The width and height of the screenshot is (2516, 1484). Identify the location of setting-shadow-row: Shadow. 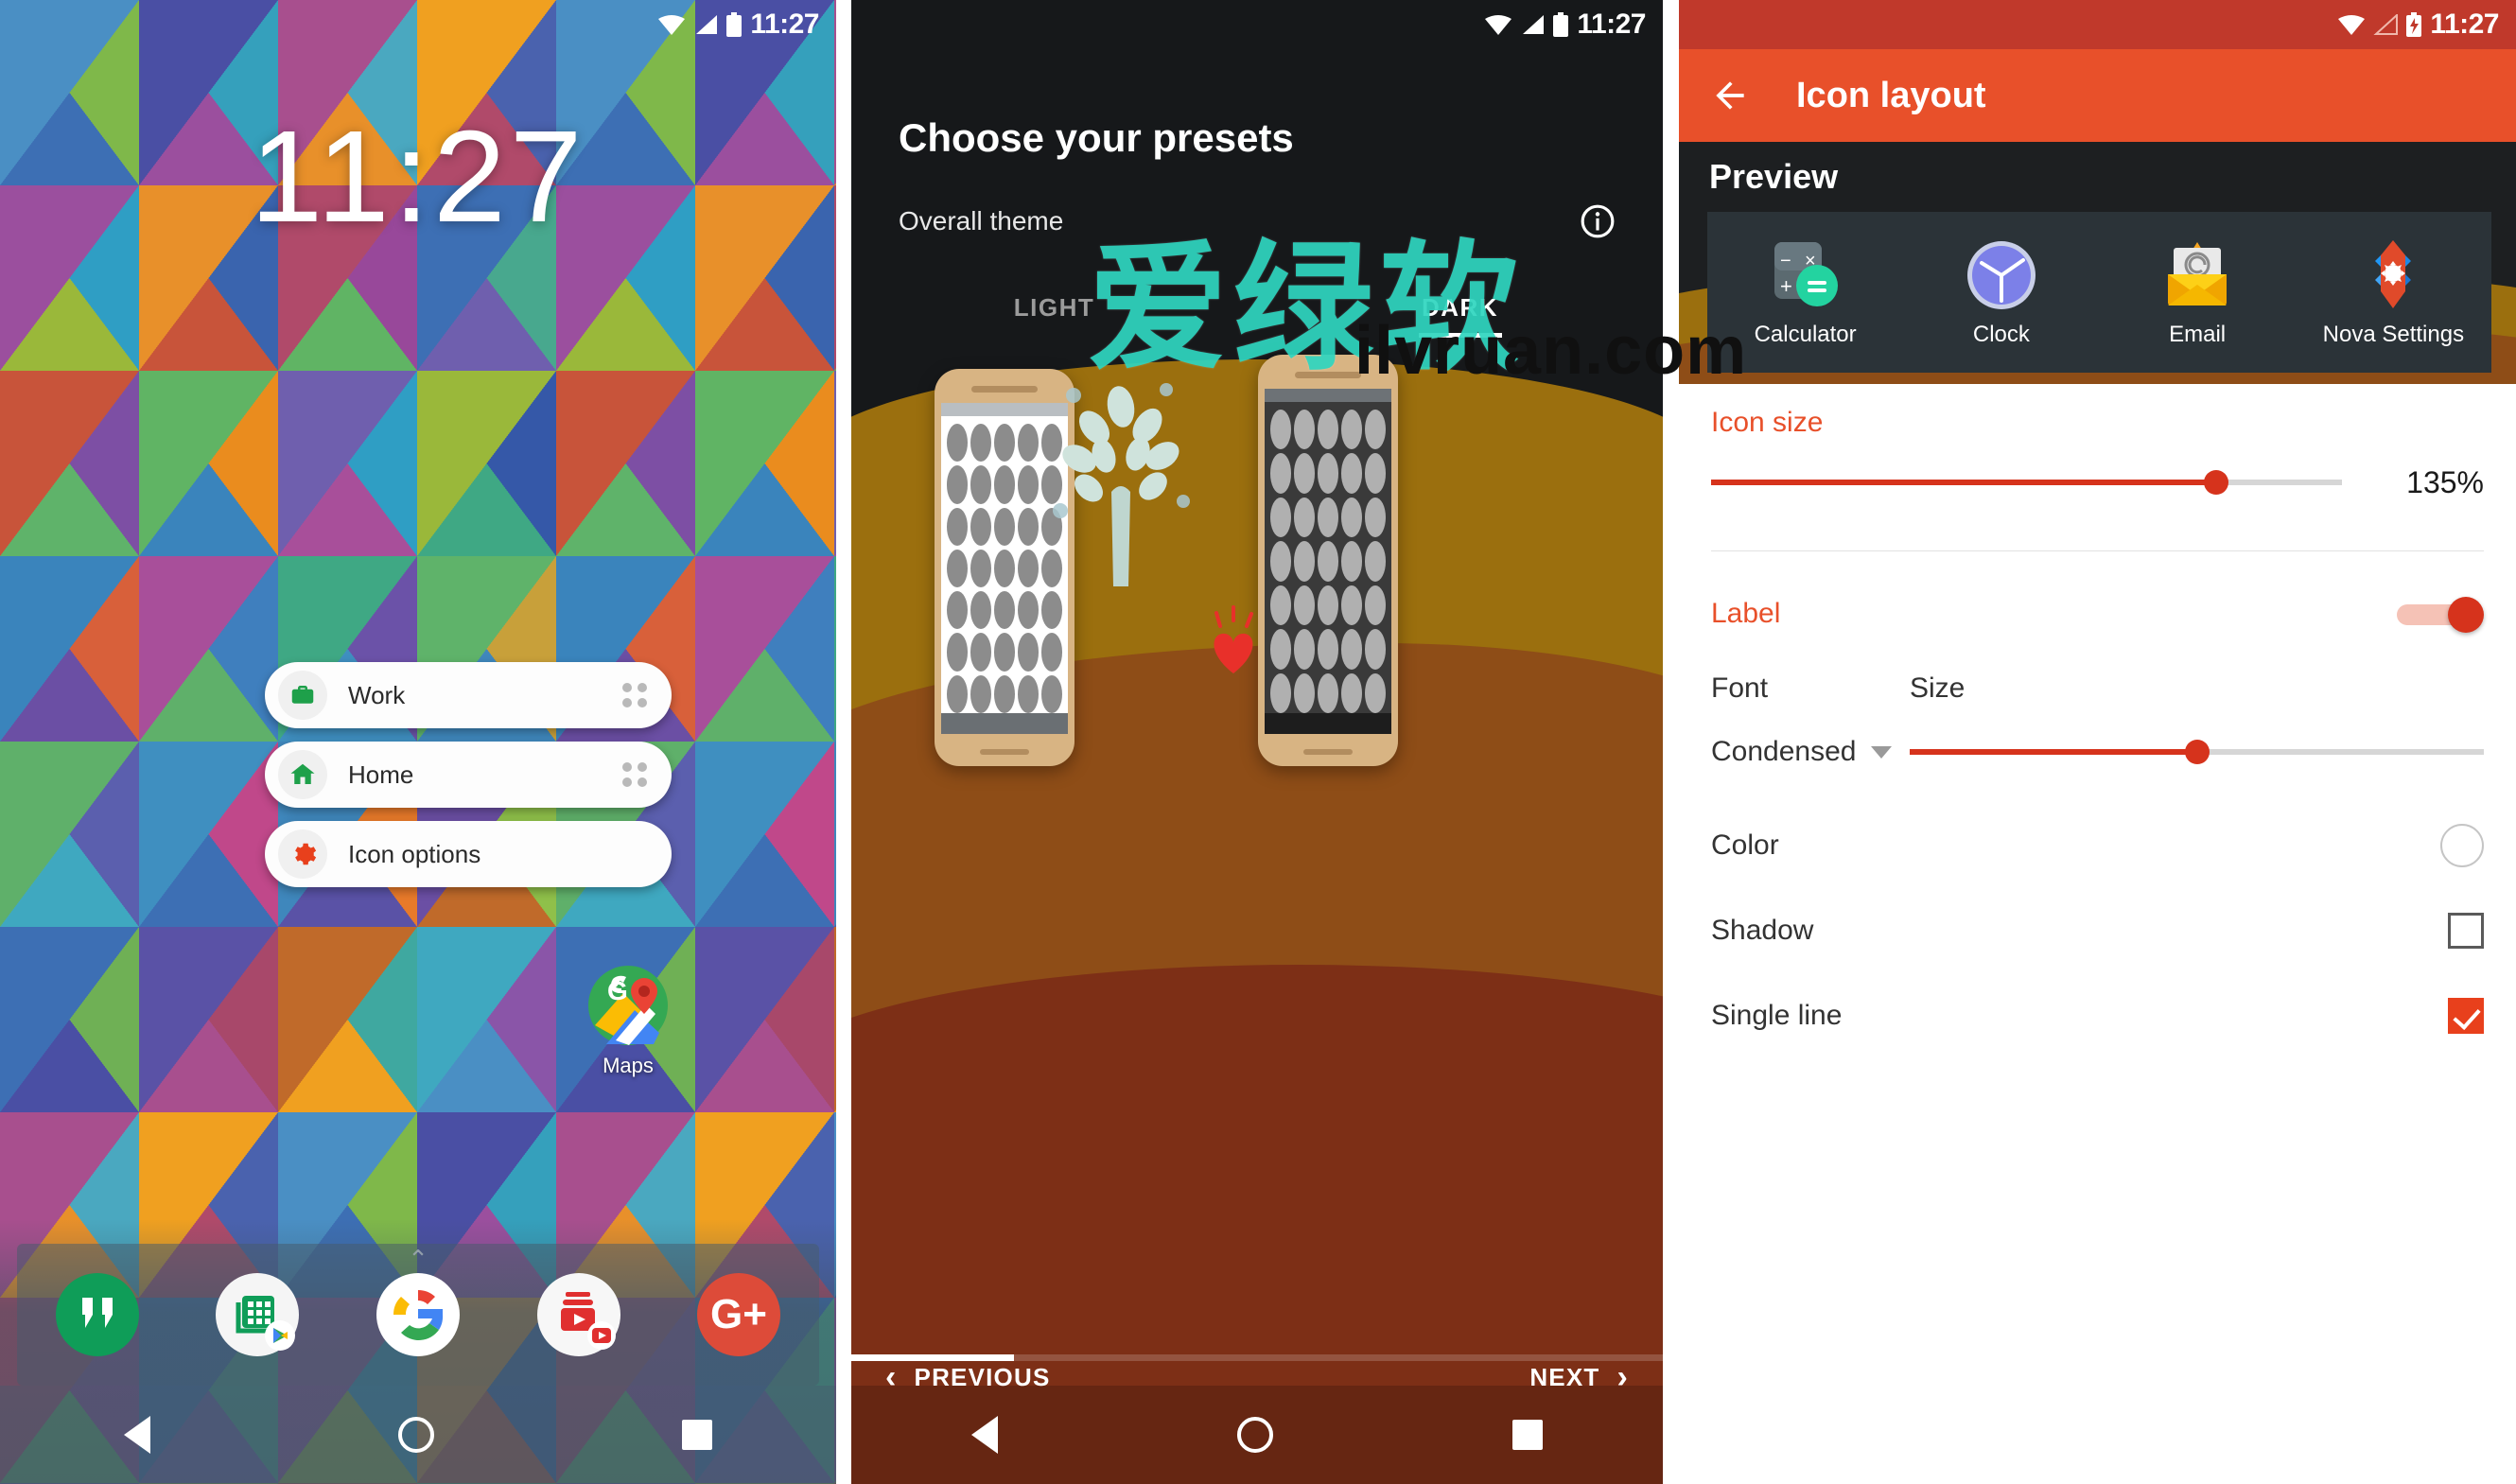
(2097, 931).